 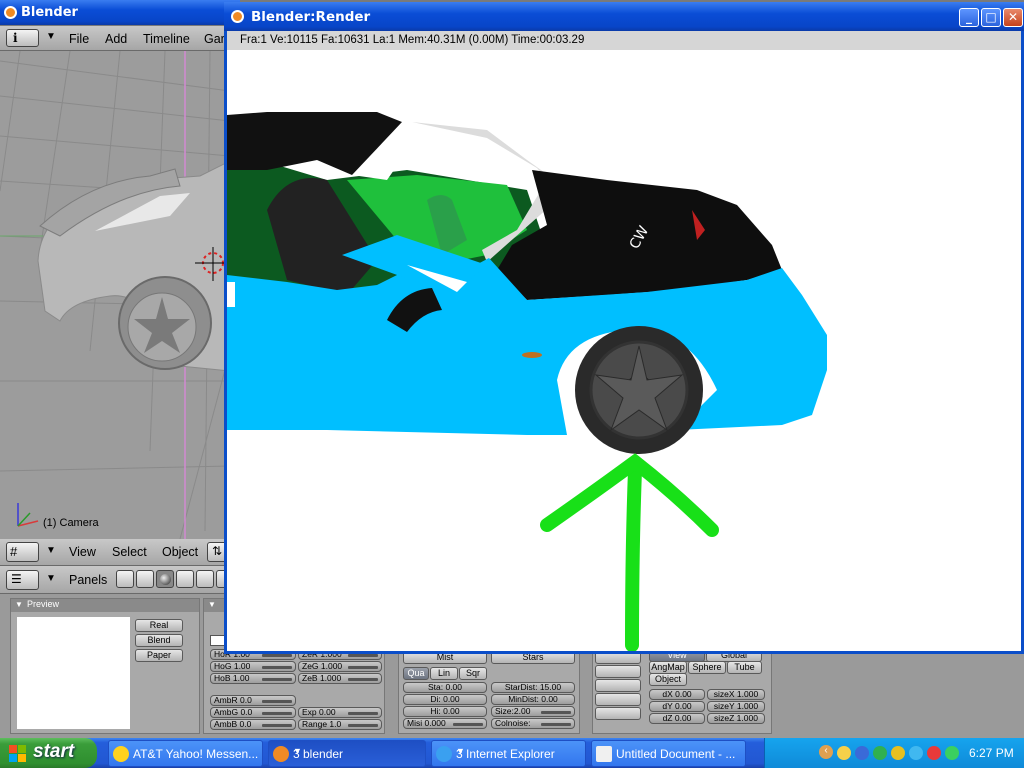 I want to click on mist-sqr-button: Sqr, so click(x=473, y=673).